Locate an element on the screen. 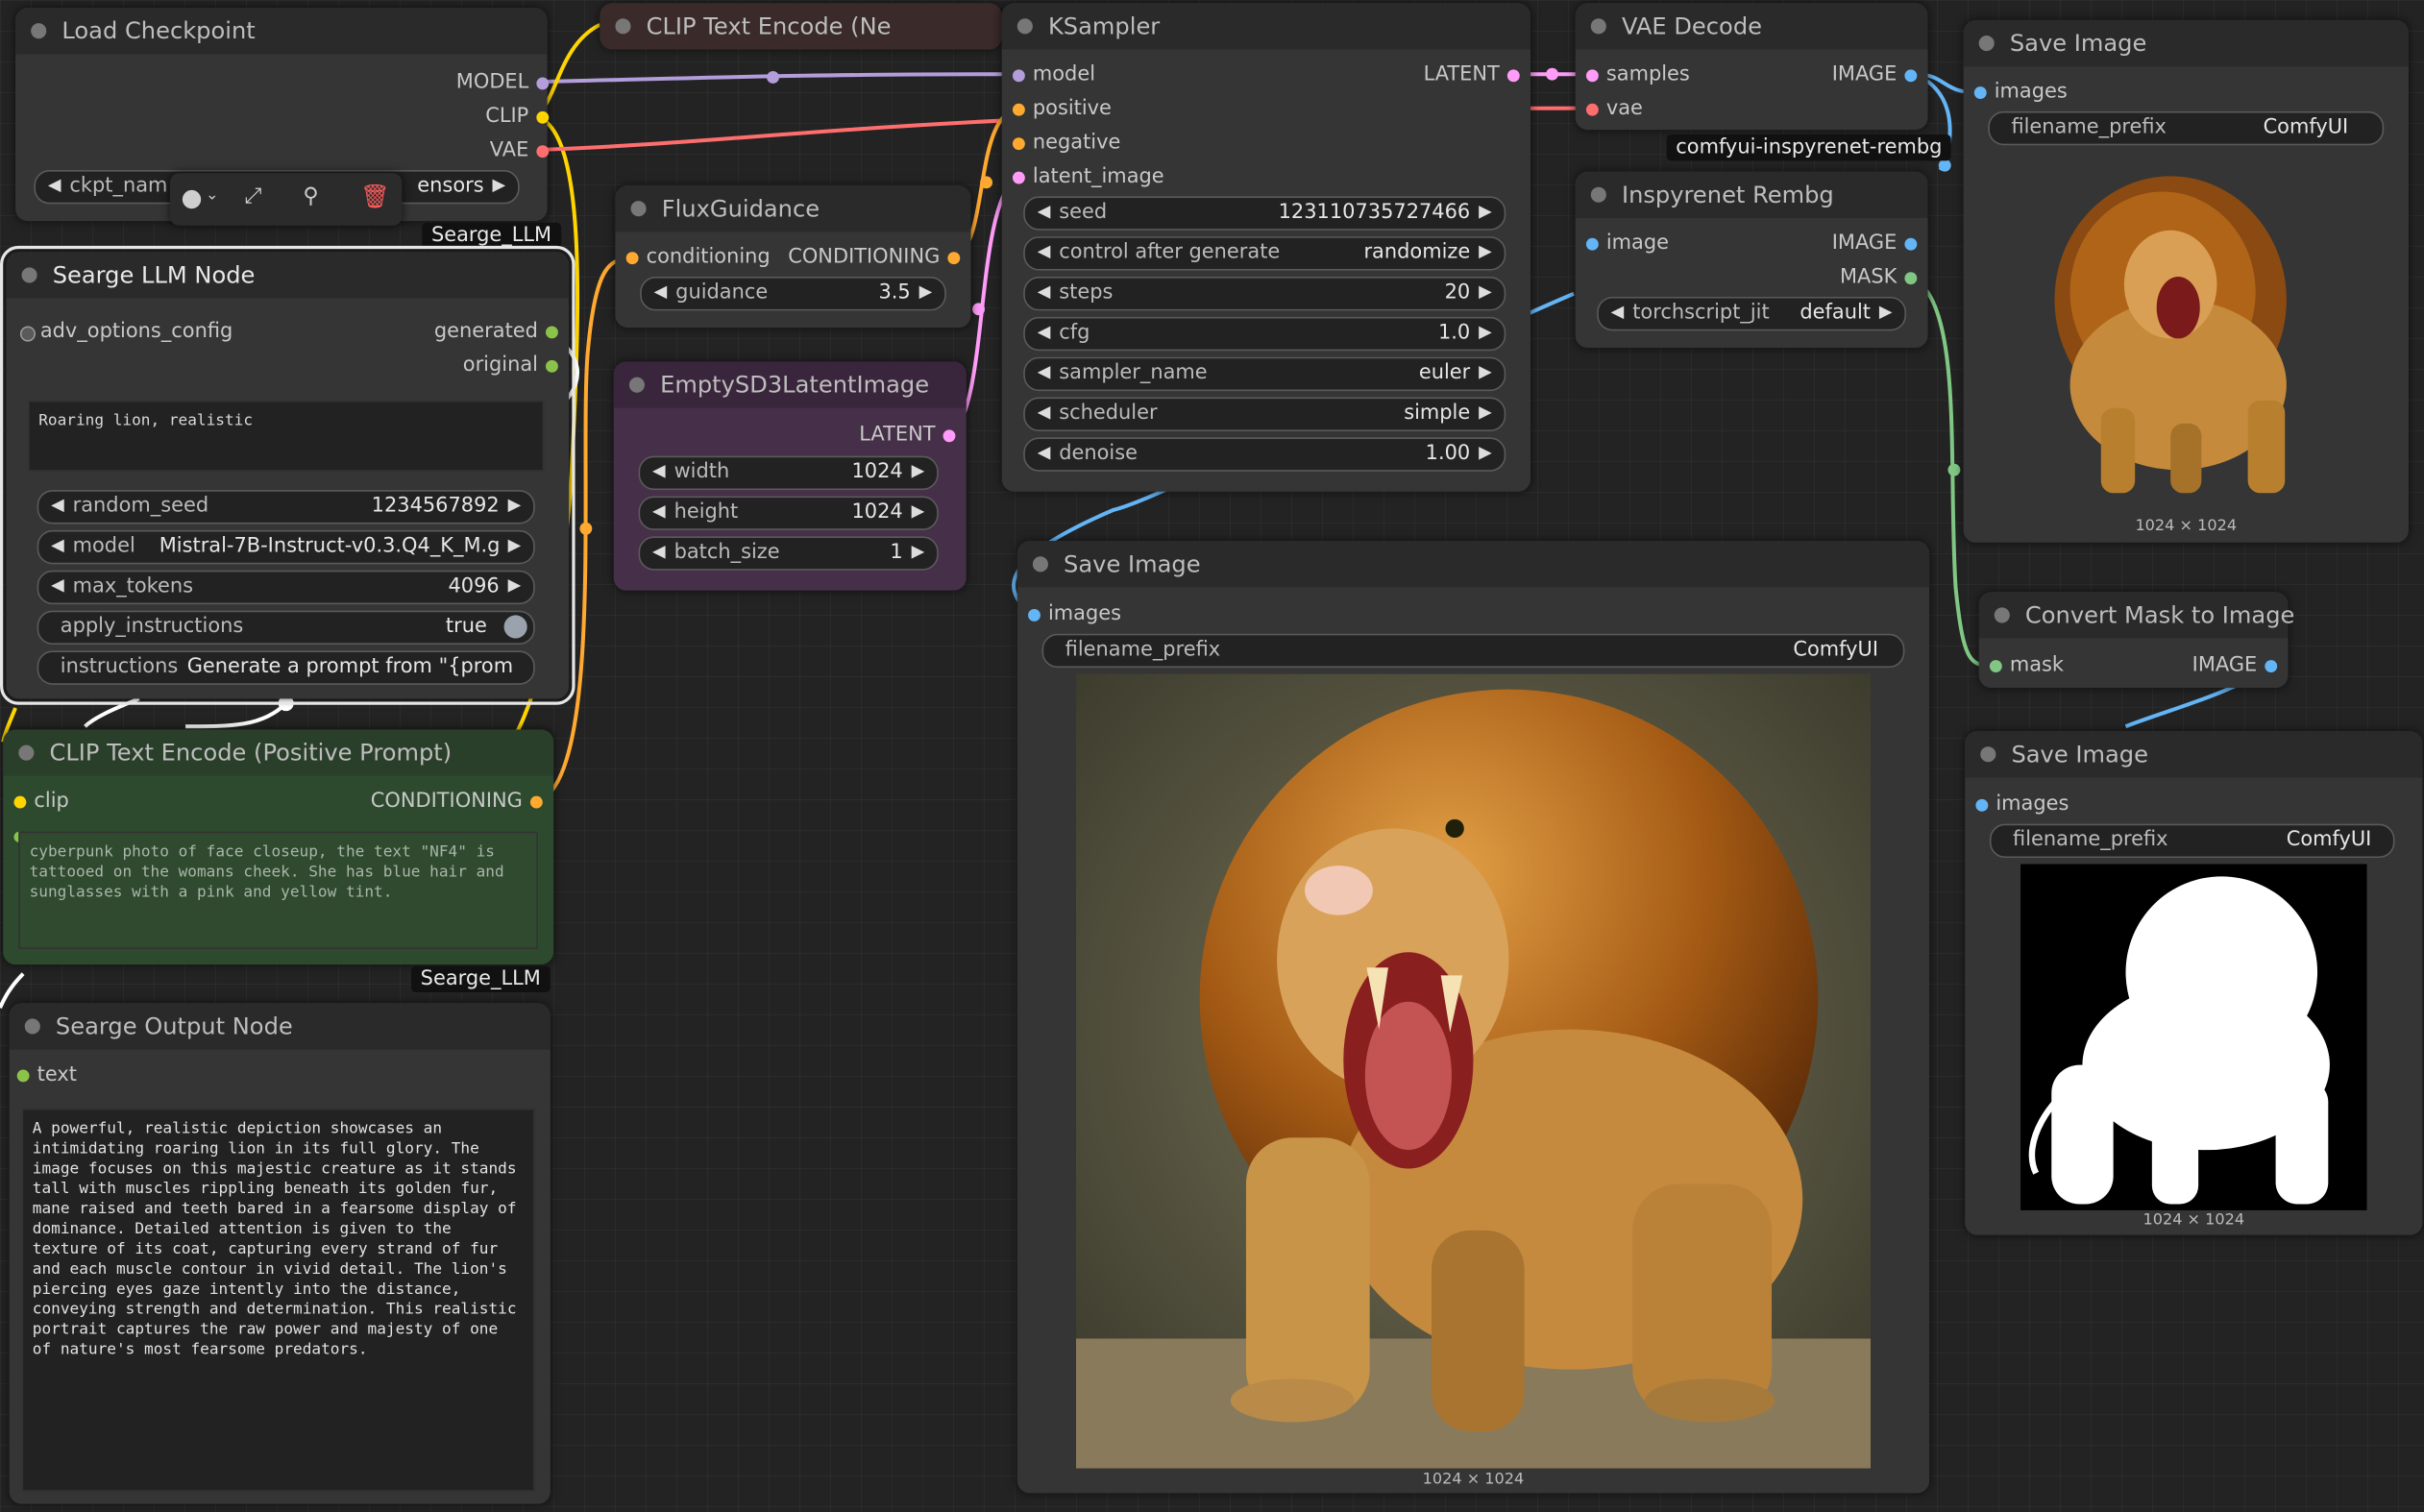 The image size is (2424, 1512). node-title: Searge LLM Node is located at coordinates (154, 274).